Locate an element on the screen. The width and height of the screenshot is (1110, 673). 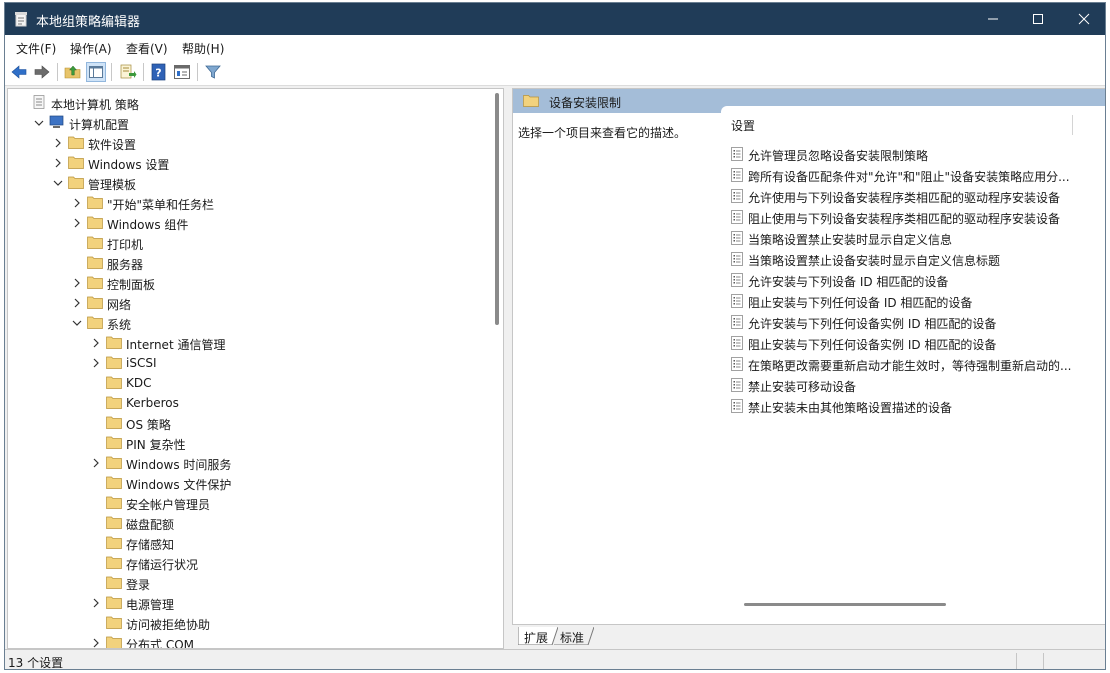
tree-item: Windows 文件保护 is located at coordinates (289, 483).